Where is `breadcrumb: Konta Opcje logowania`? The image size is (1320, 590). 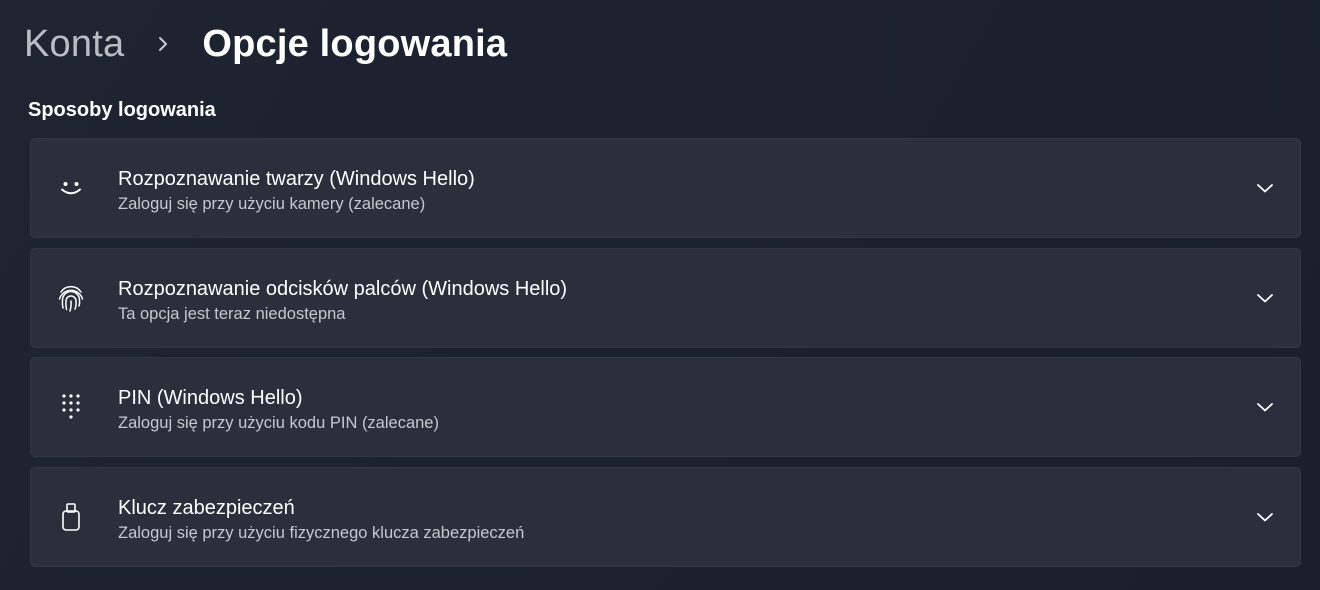
breadcrumb: Konta Opcje logowania is located at coordinates (265, 44).